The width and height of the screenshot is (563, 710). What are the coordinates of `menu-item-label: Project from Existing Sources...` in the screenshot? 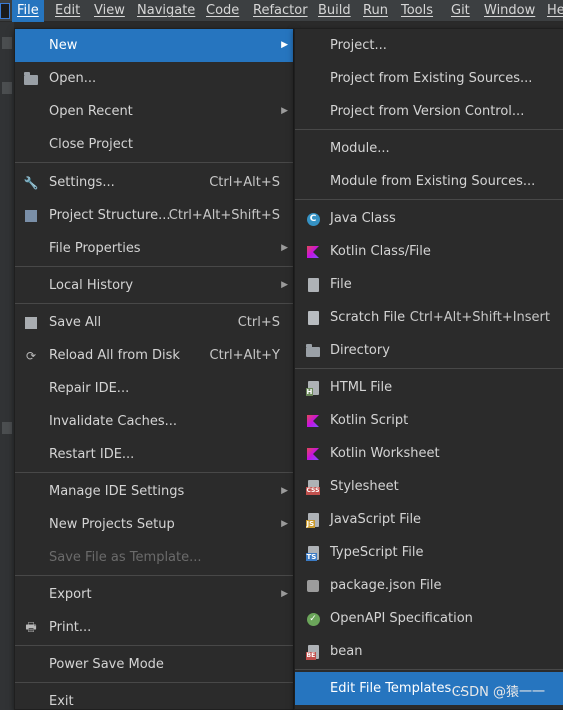 It's located at (431, 78).